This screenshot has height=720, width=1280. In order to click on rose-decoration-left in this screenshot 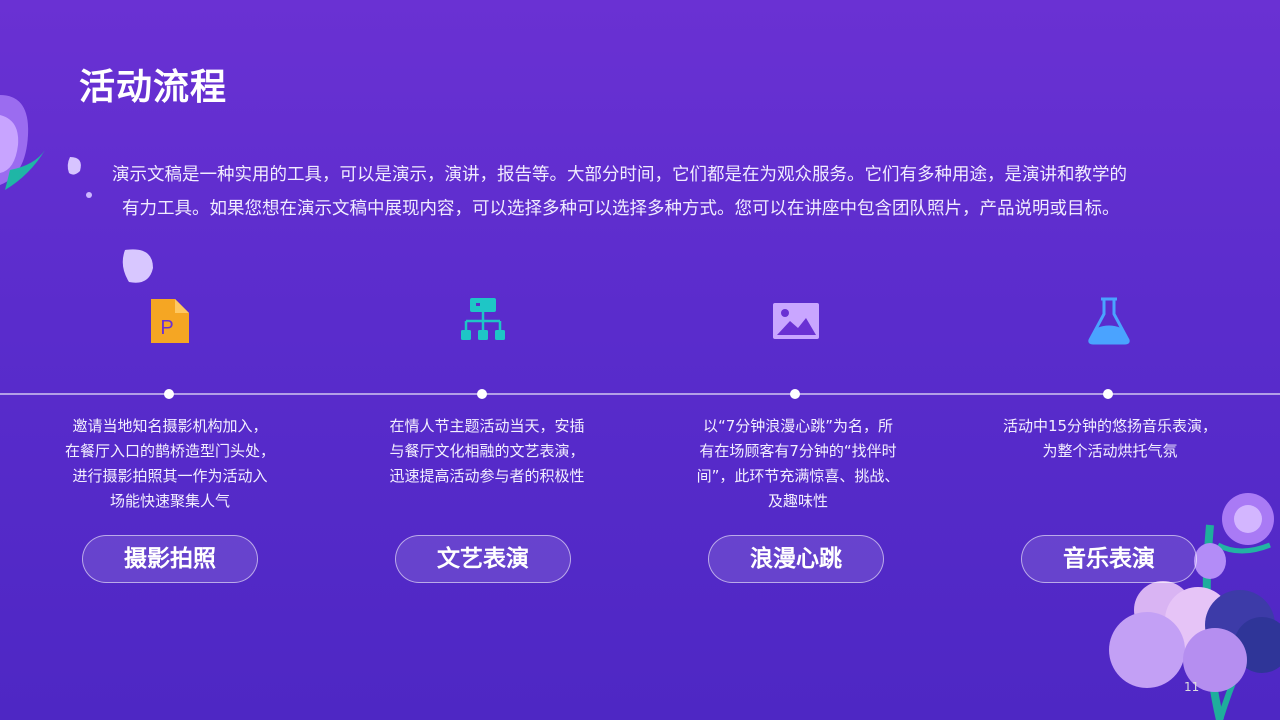, I will do `click(22, 142)`.